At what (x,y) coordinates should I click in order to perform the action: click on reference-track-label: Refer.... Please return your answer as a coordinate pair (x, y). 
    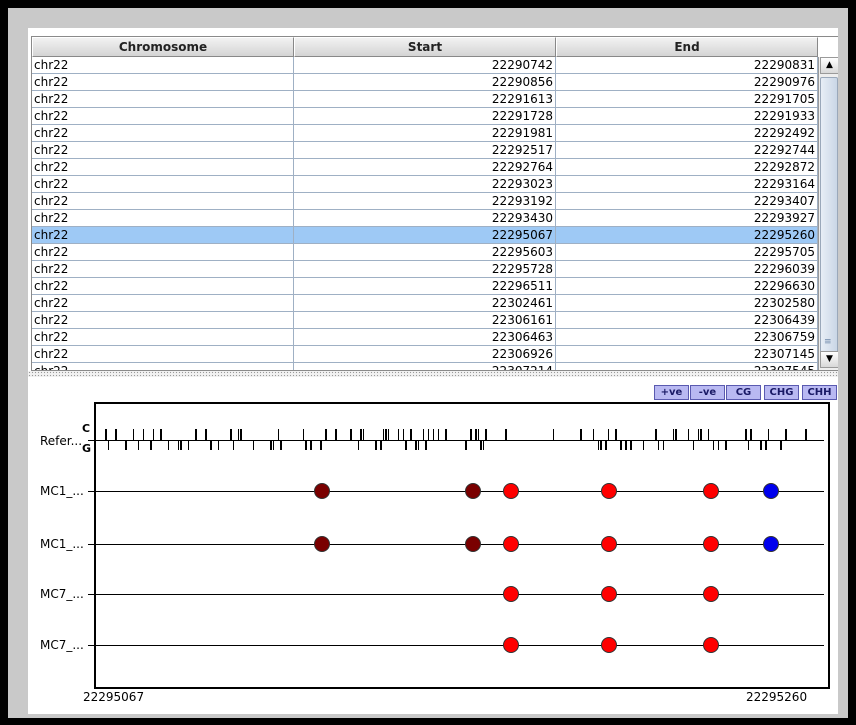
    Looking at the image, I should click on (61, 441).